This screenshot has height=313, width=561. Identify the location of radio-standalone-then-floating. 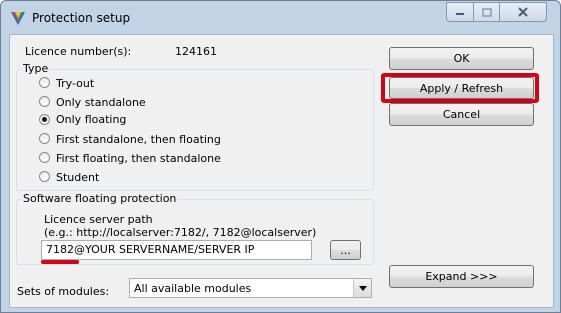
(44, 138).